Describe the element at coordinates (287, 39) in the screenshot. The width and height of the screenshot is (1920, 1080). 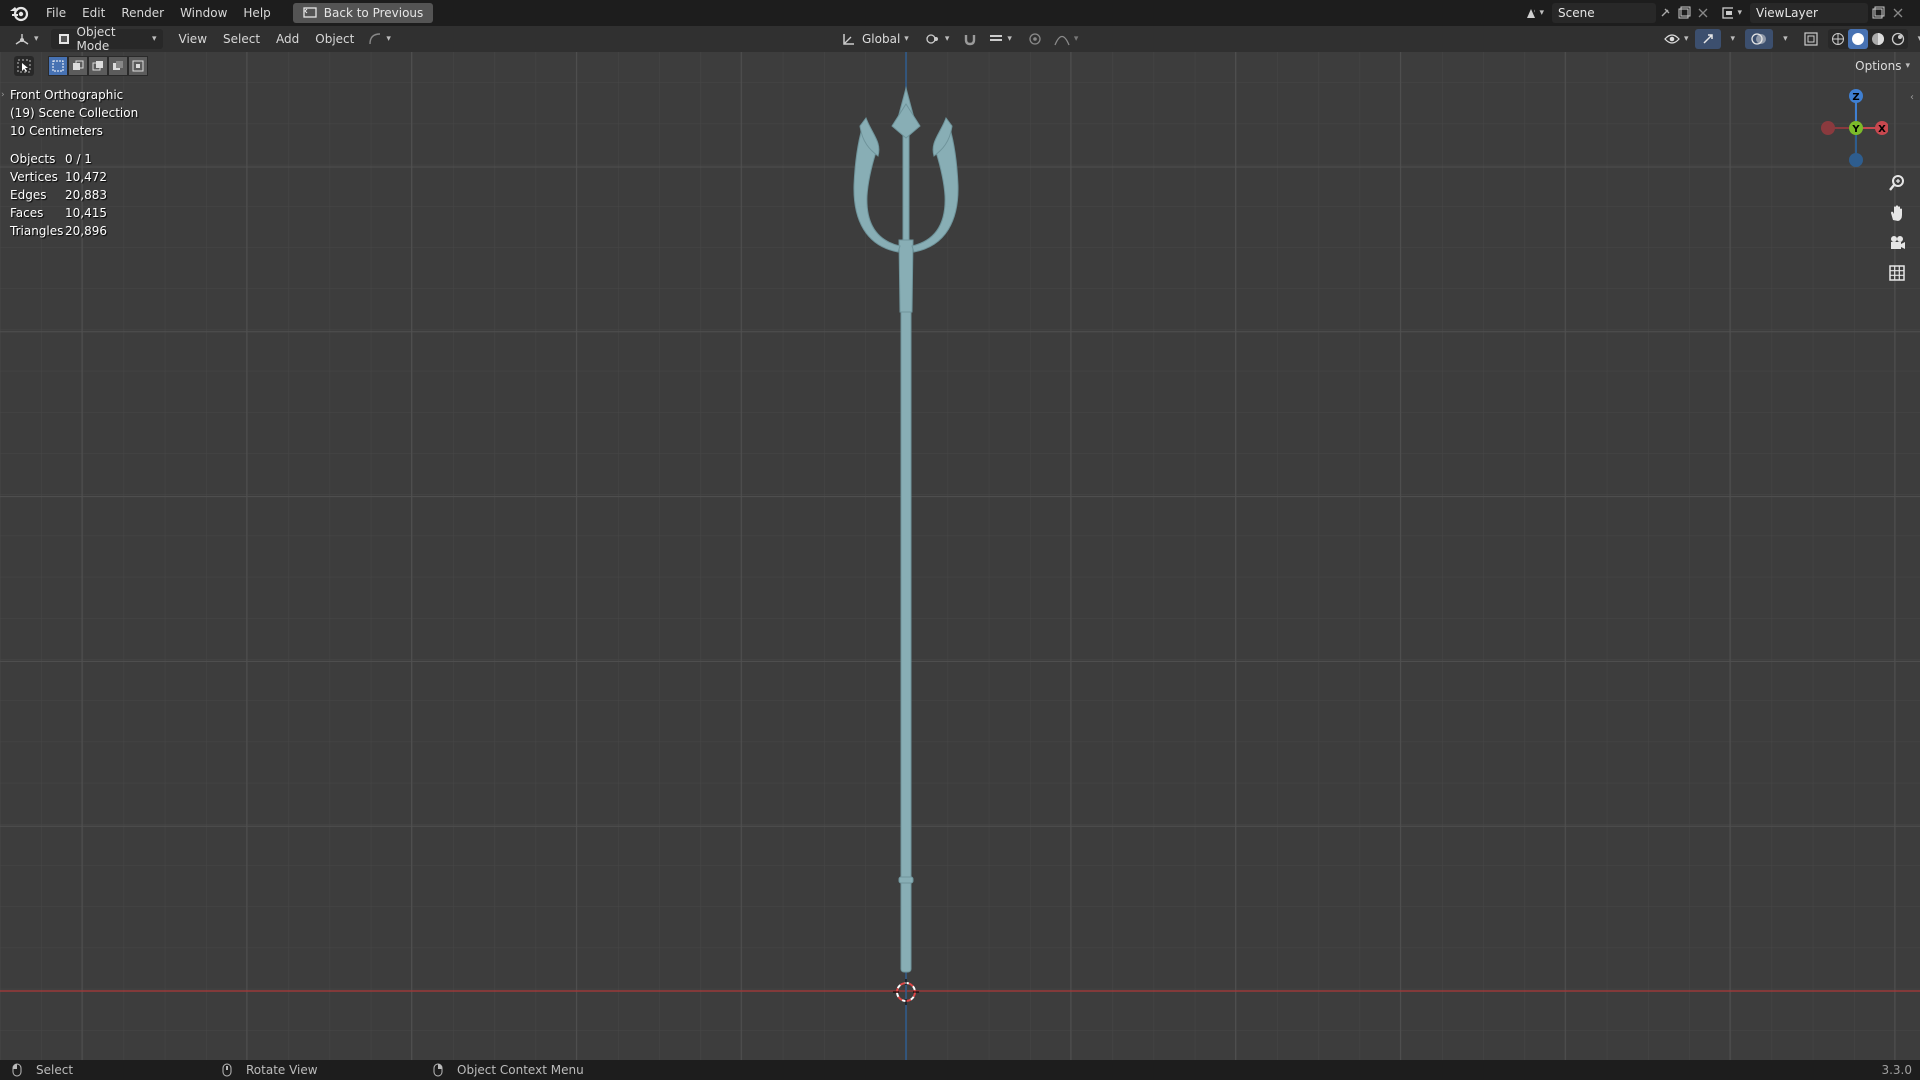
I see `header-menu-add: Add` at that location.